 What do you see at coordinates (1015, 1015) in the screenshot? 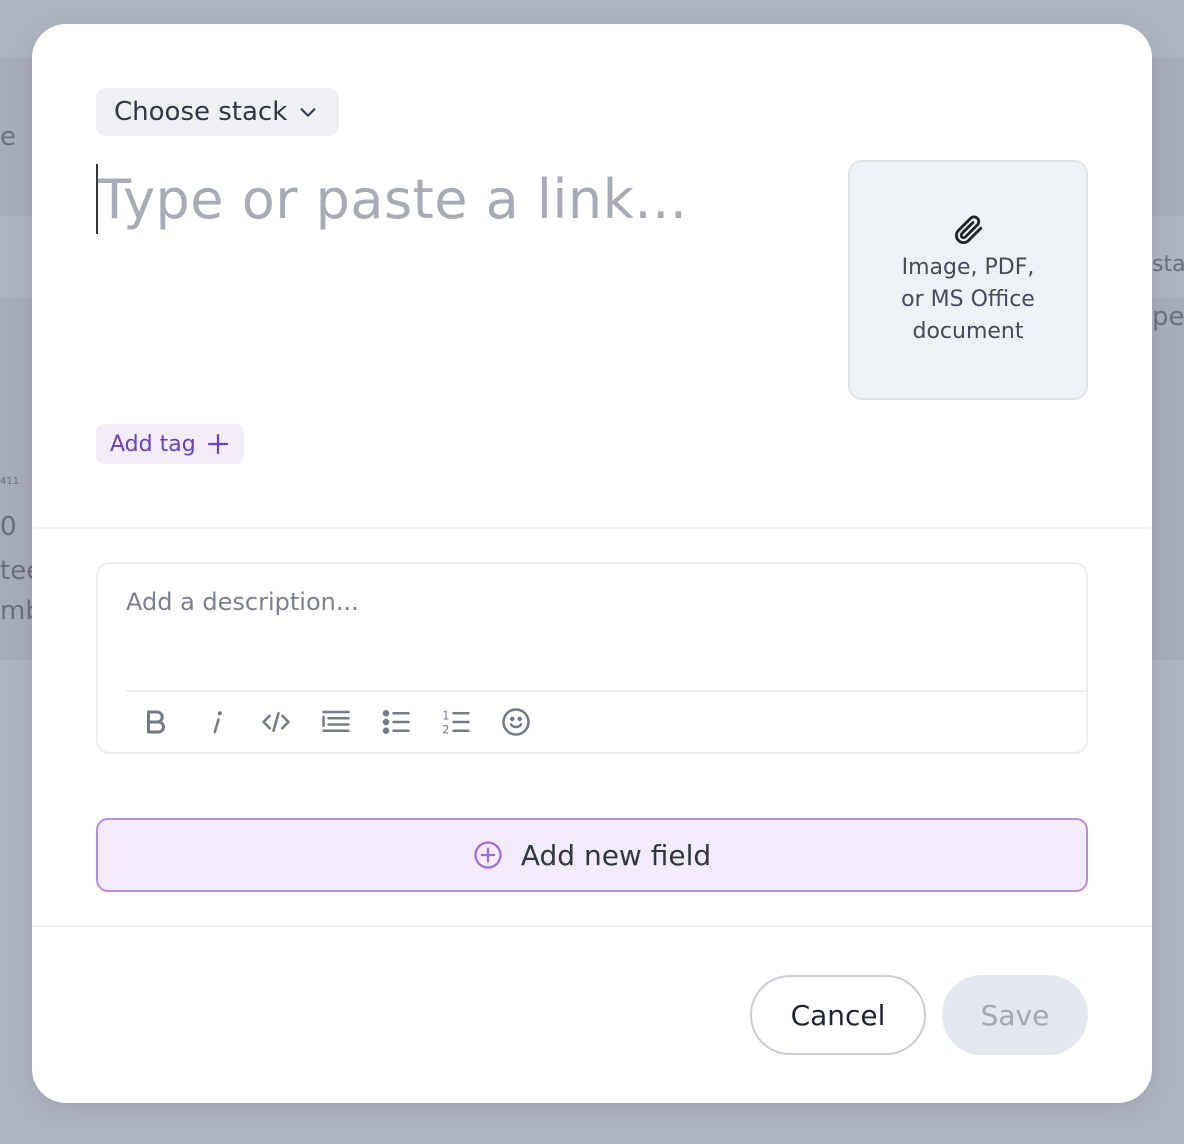
I see `save-button: Save` at bounding box center [1015, 1015].